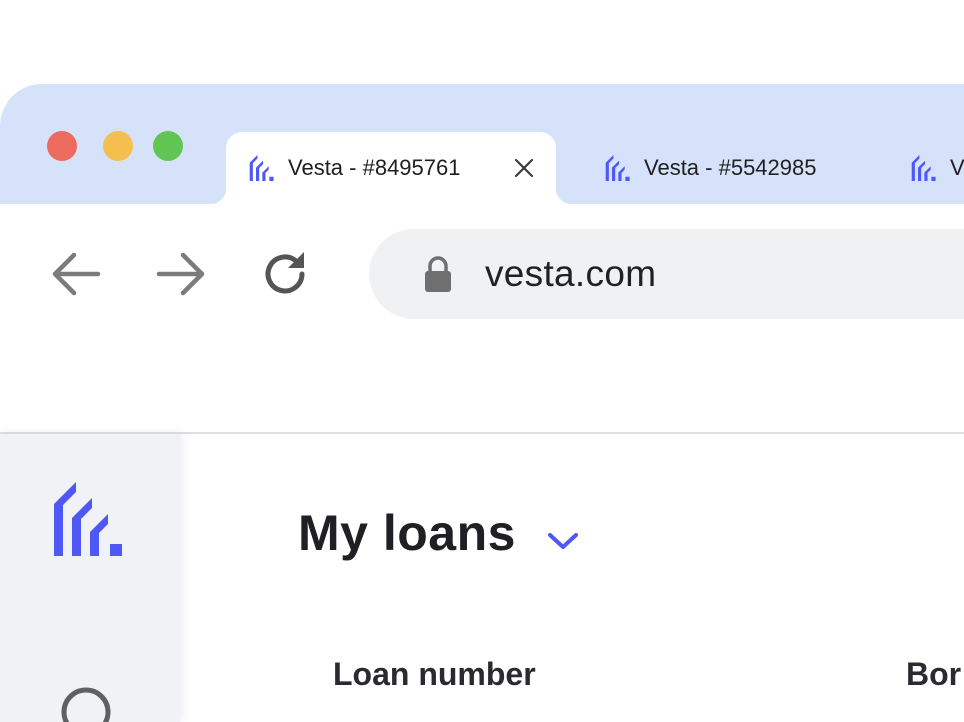  I want to click on tab-active: Vesta - #8495761, so click(391, 168).